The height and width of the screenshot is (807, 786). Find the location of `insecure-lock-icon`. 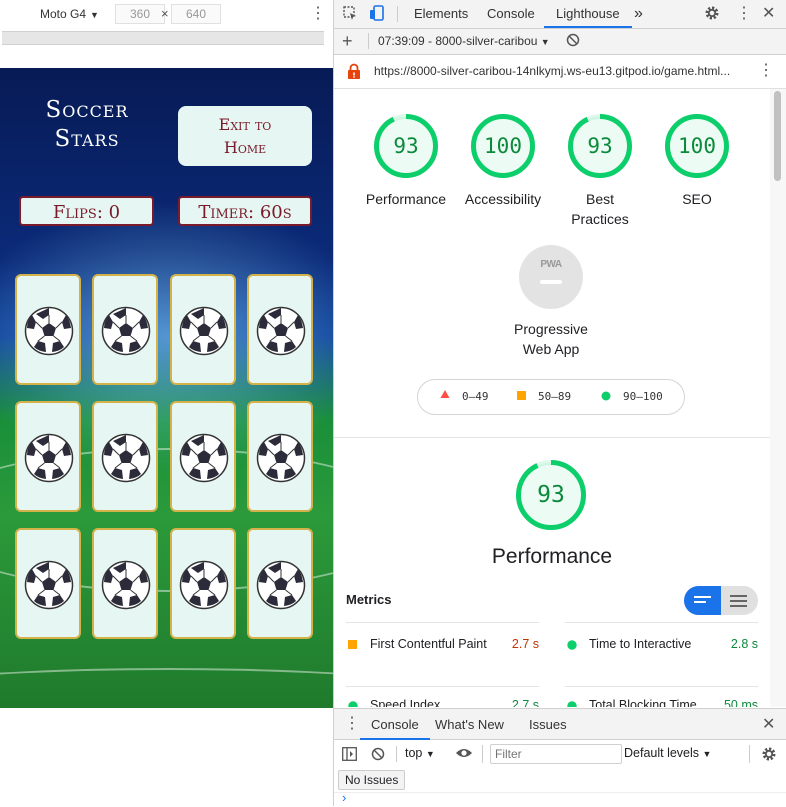

insecure-lock-icon is located at coordinates (354, 73).